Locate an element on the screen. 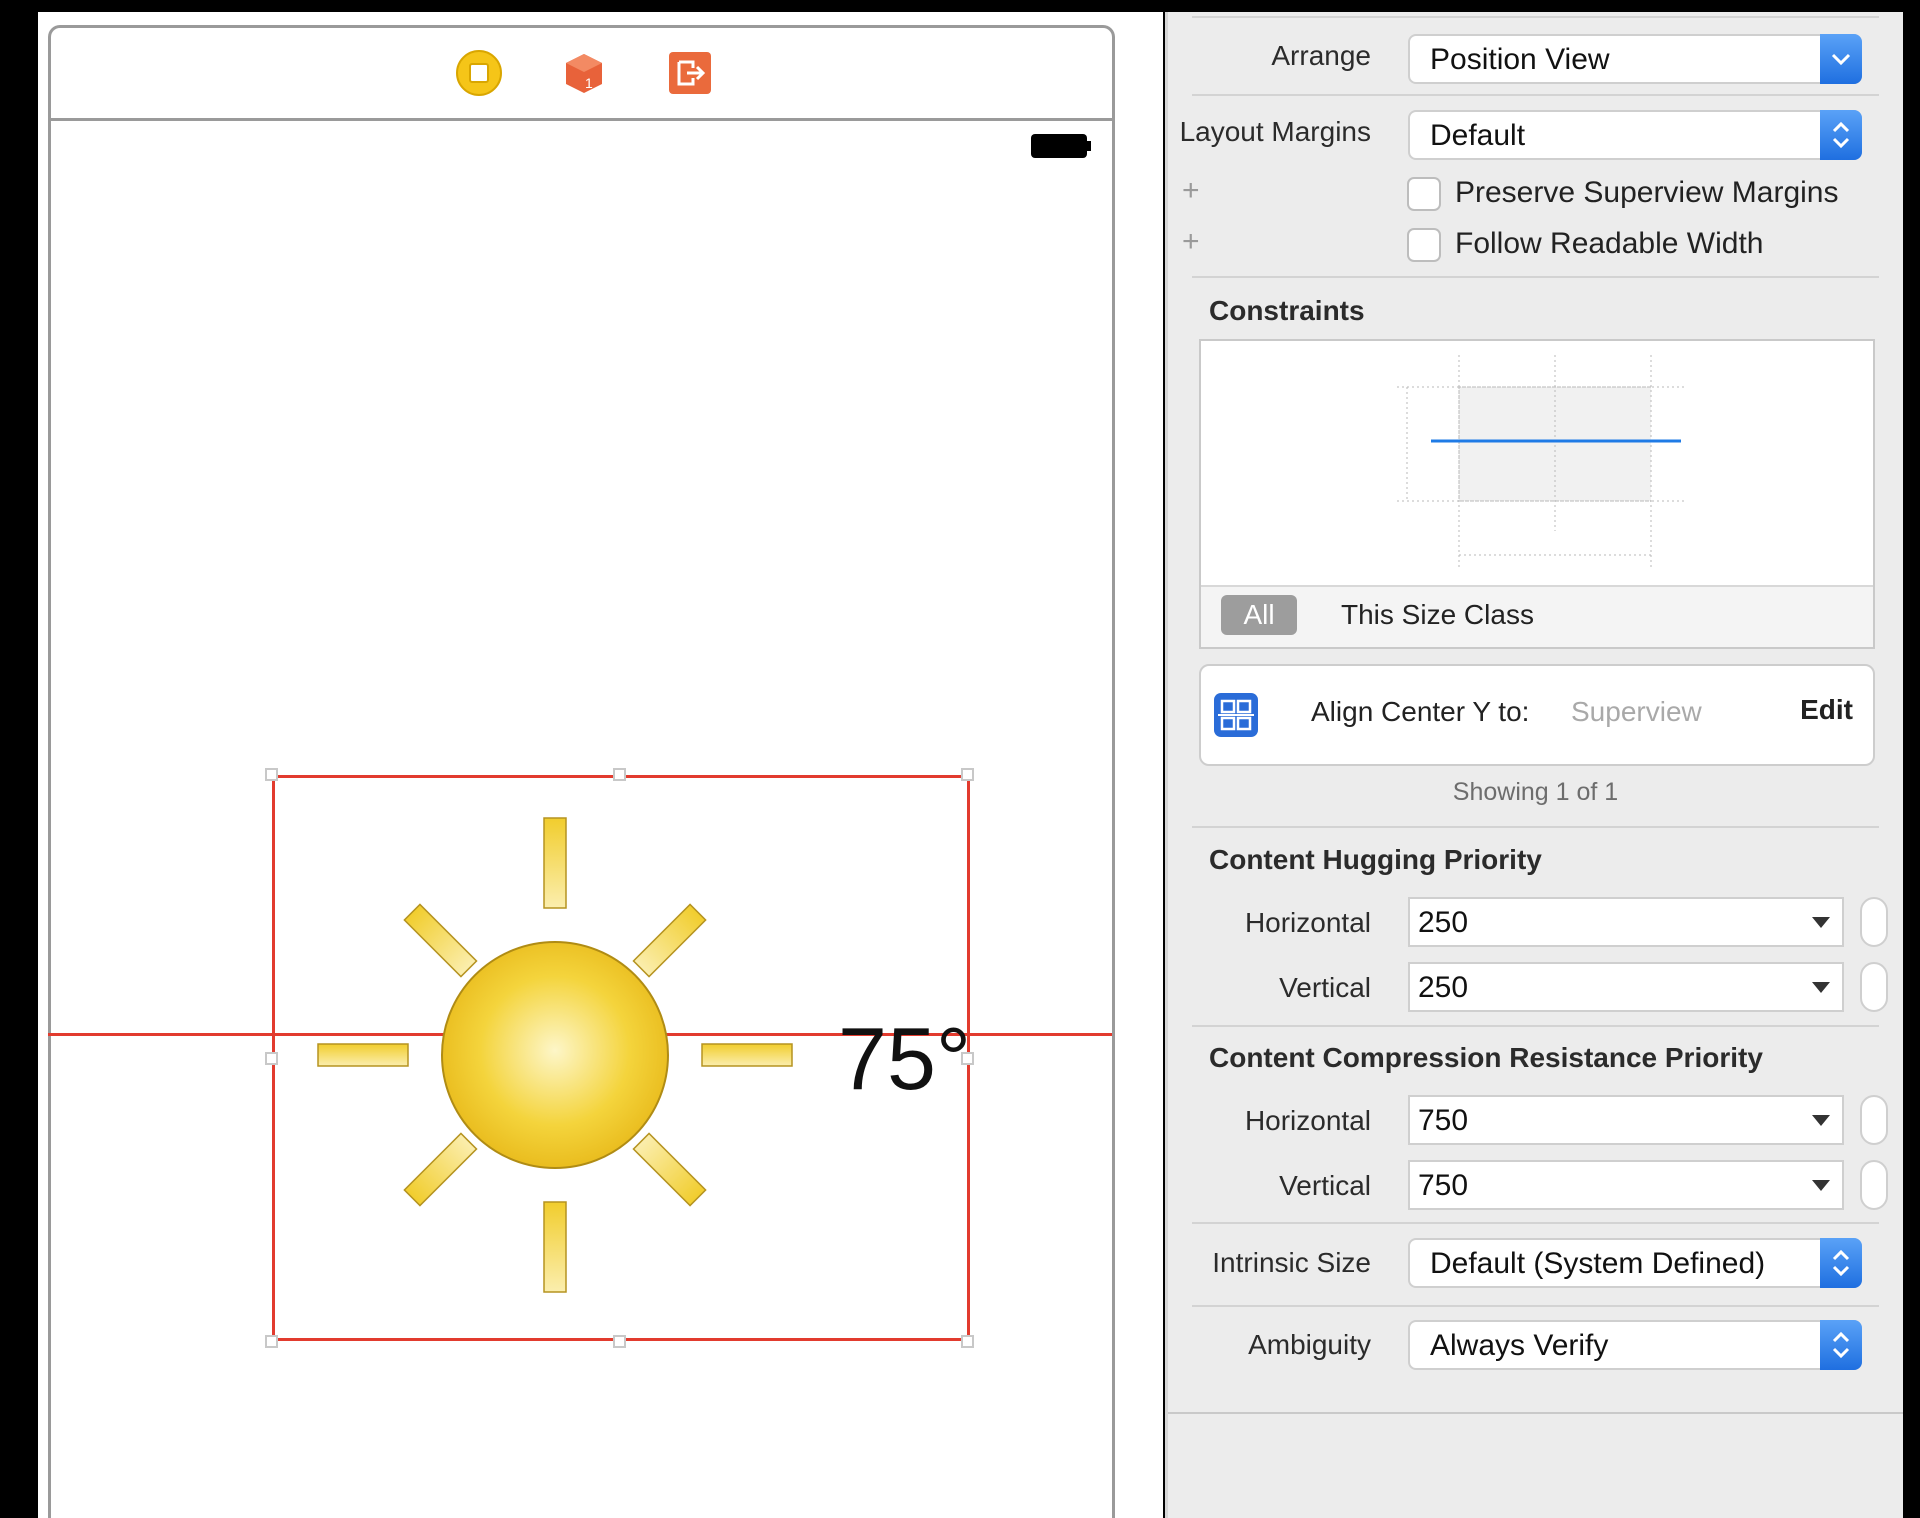 The height and width of the screenshot is (1518, 1920). compression-vertical-field: 750 is located at coordinates (1626, 1185).